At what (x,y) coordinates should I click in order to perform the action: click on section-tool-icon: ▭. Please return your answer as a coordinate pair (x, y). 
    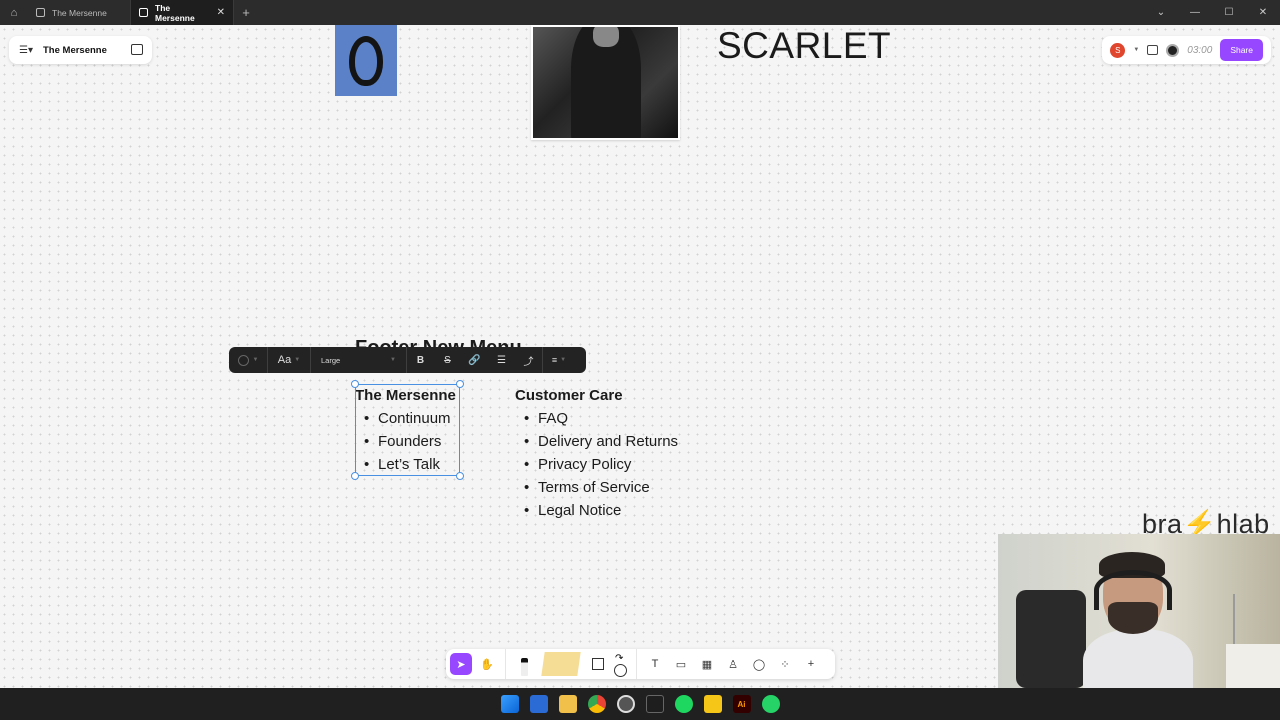
    Looking at the image, I should click on (681, 664).